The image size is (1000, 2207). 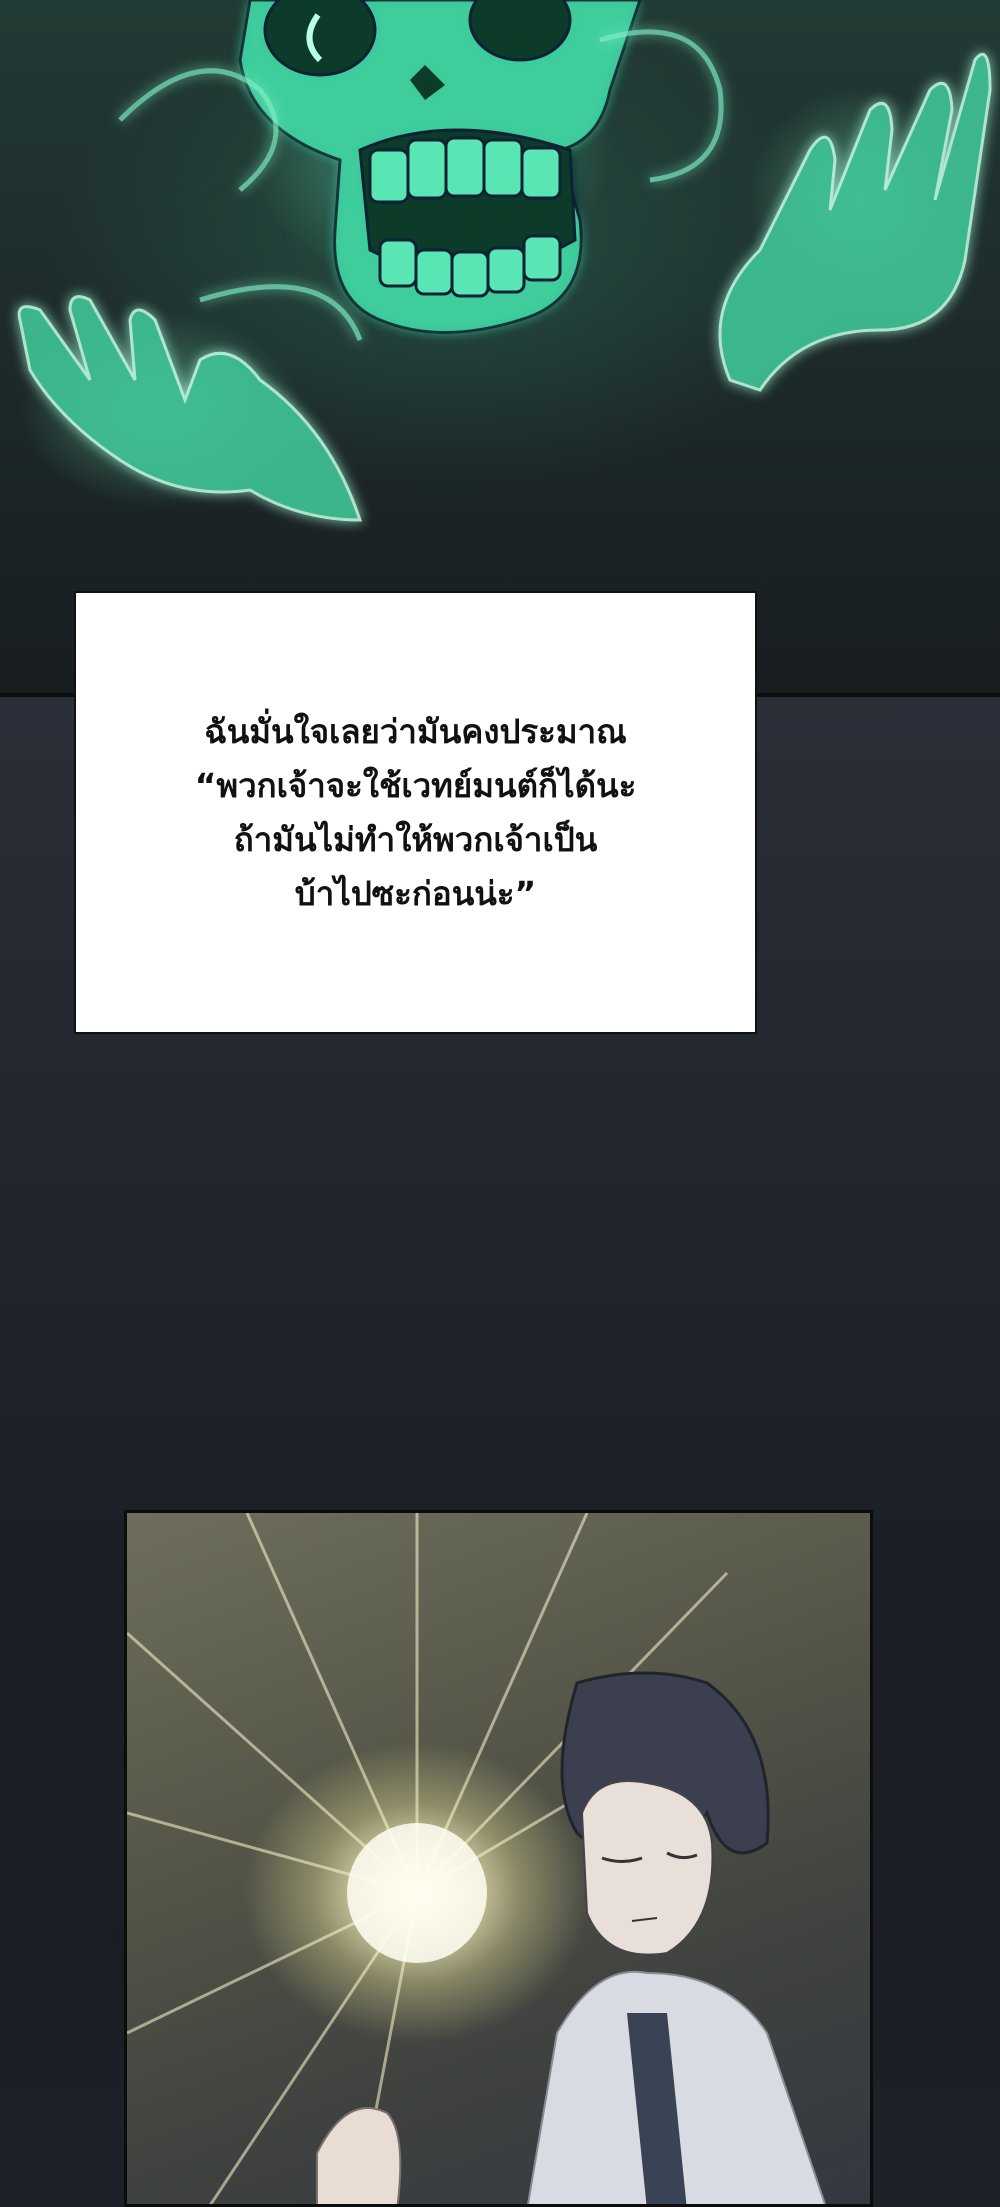 I want to click on caption-line-3: ถ้ามันไม่ทำให้พวกเจ้าเป็น, so click(x=415, y=839).